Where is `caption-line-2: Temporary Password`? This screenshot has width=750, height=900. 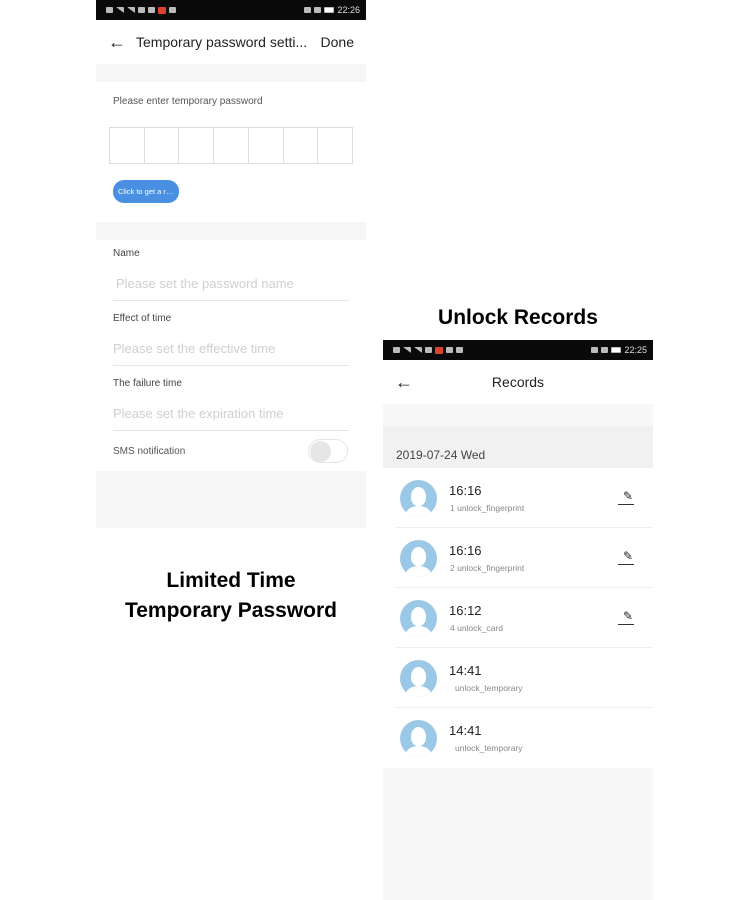
caption-line-2: Temporary Password is located at coordinates (231, 610).